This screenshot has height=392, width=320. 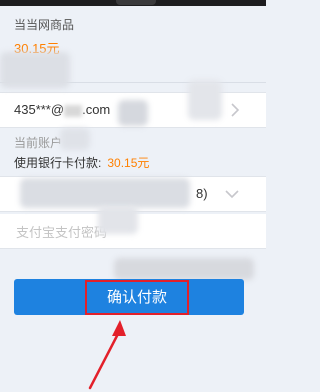 I want to click on bankcard-line: 使用银行卡付款: 30.15元, so click(x=81, y=162).